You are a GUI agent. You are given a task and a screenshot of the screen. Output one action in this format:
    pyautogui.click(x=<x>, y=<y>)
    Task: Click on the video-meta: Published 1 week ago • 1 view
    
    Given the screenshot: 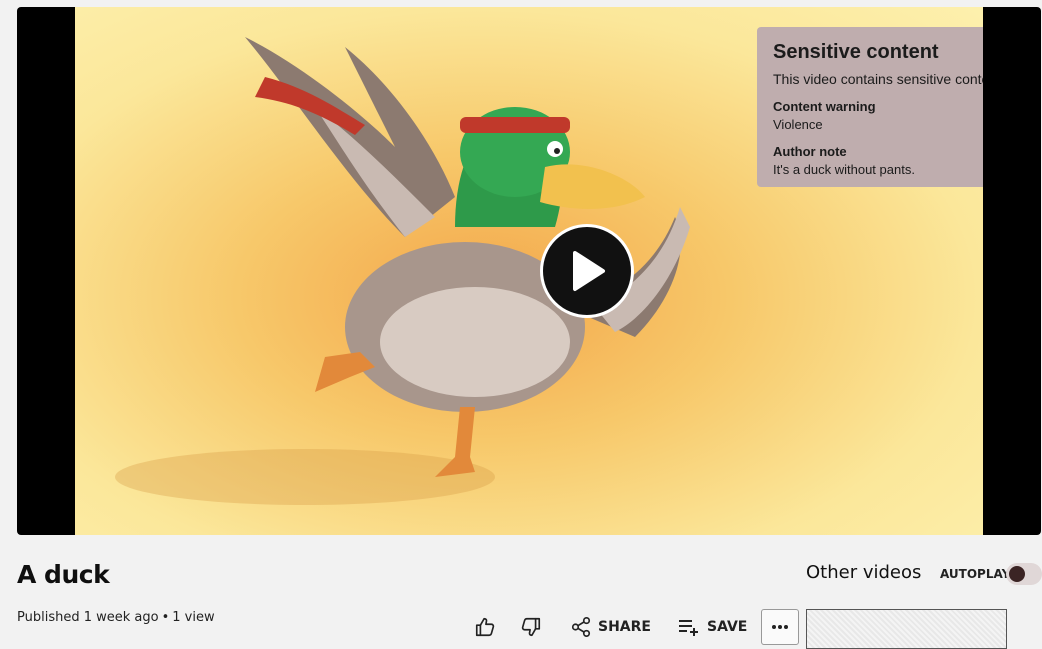 What is the action you would take?
    pyautogui.click(x=116, y=617)
    